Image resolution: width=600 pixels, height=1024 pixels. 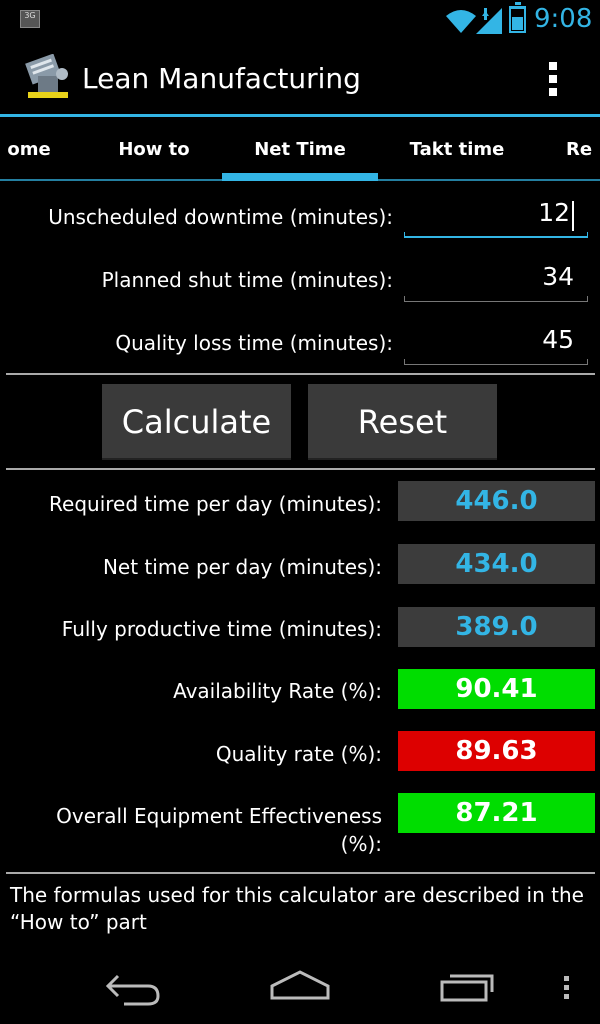 I want to click on back-icon, so click(x=133, y=985).